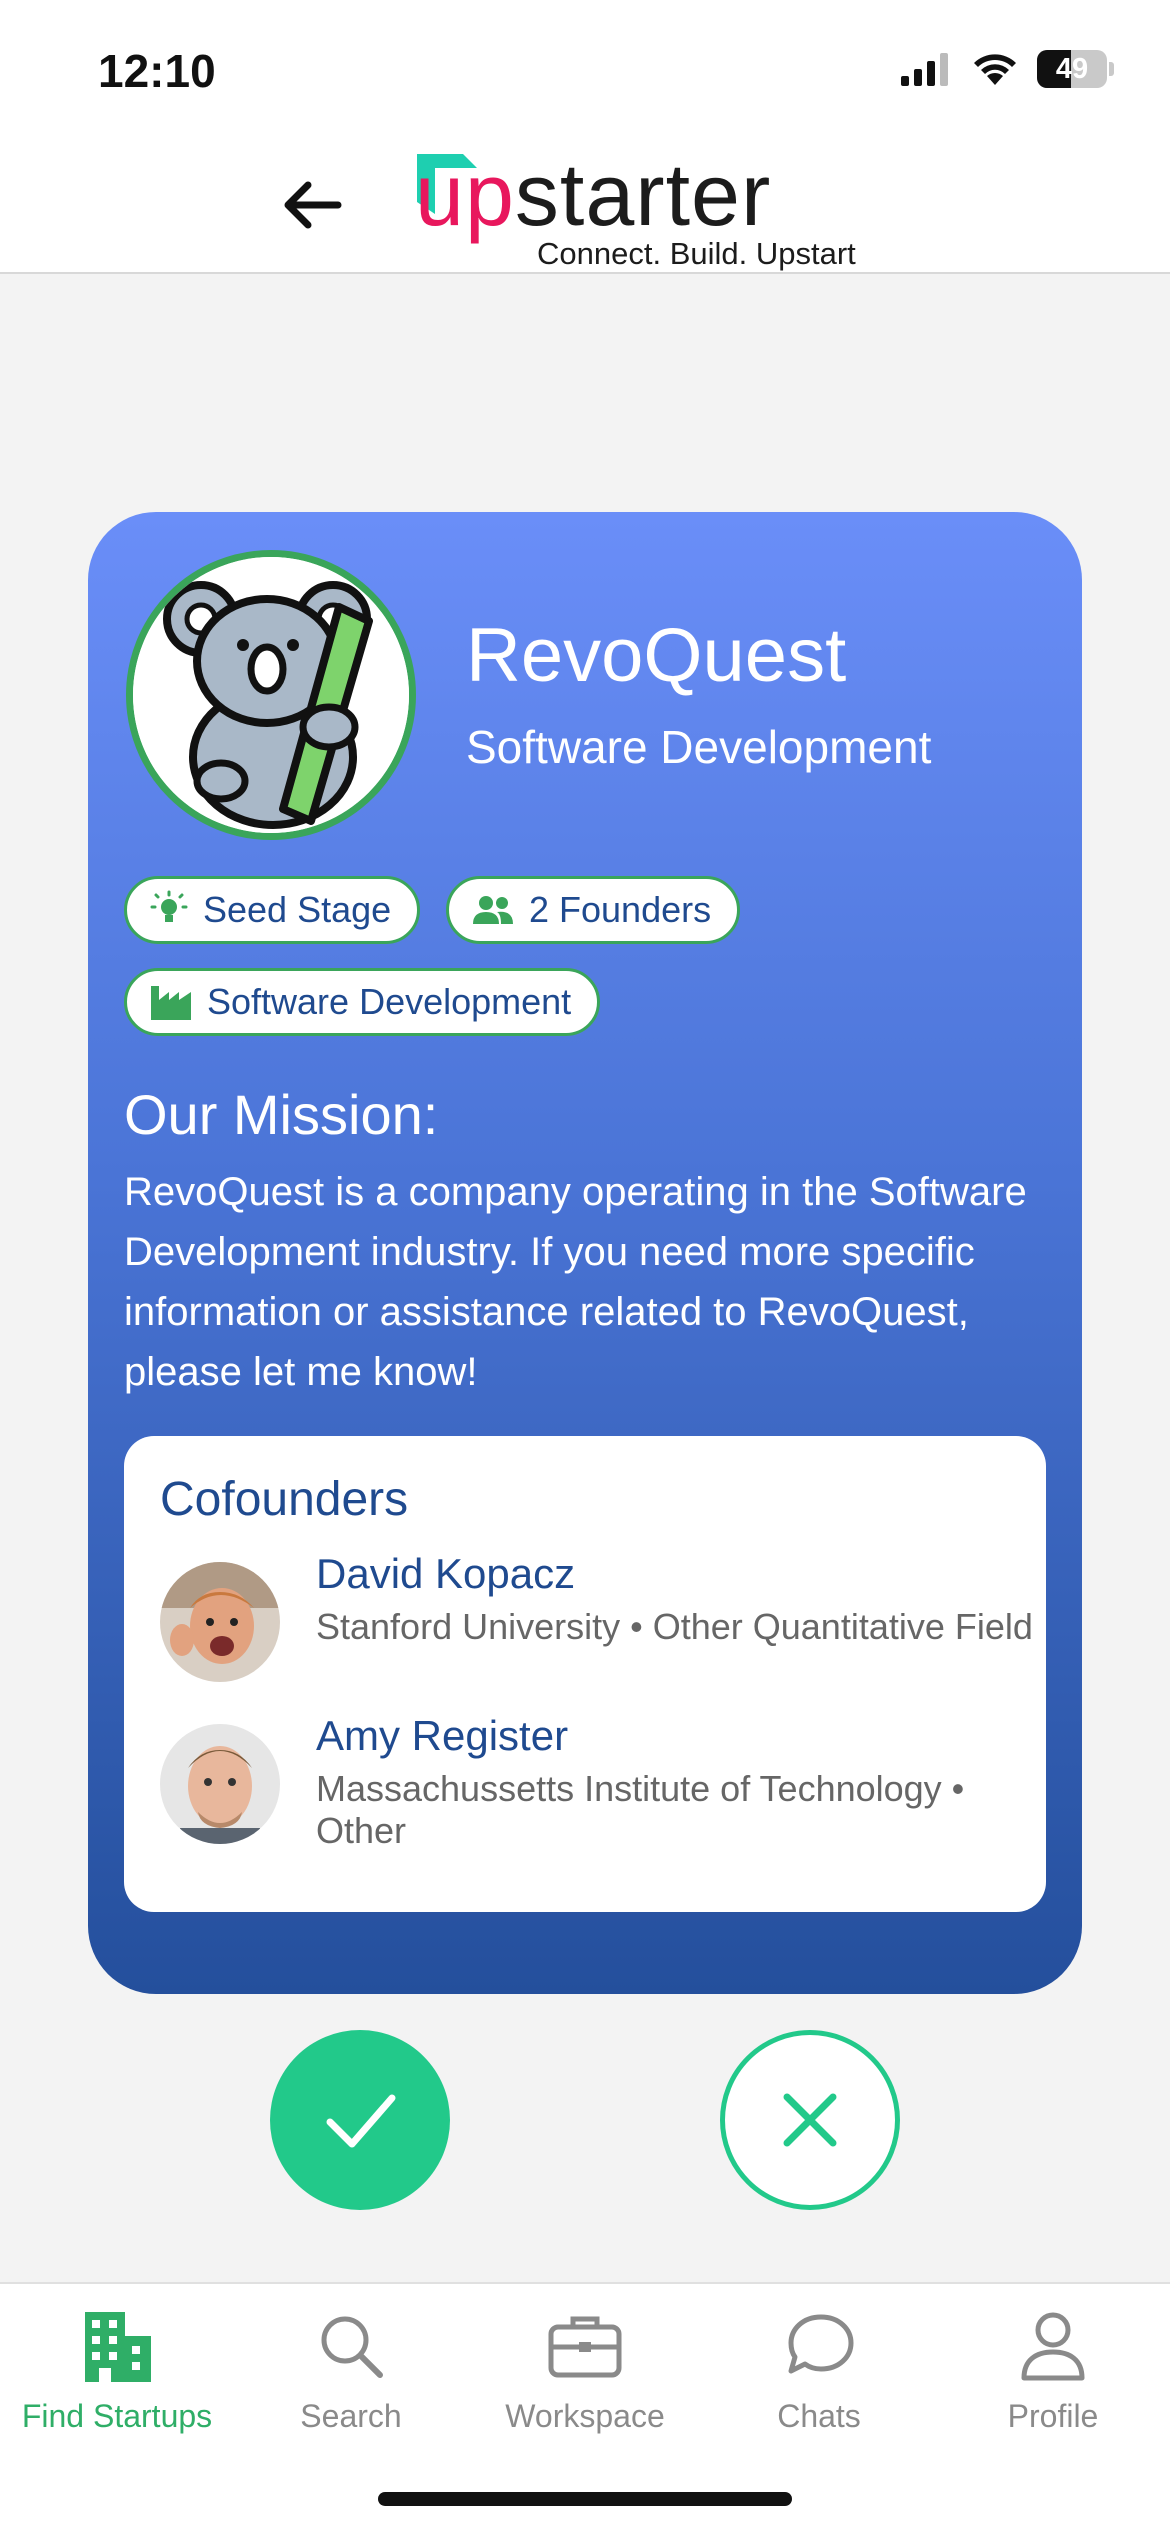 The width and height of the screenshot is (1170, 2534). Describe the element at coordinates (656, 655) in the screenshot. I see `startup-name: RevoQuest` at that location.